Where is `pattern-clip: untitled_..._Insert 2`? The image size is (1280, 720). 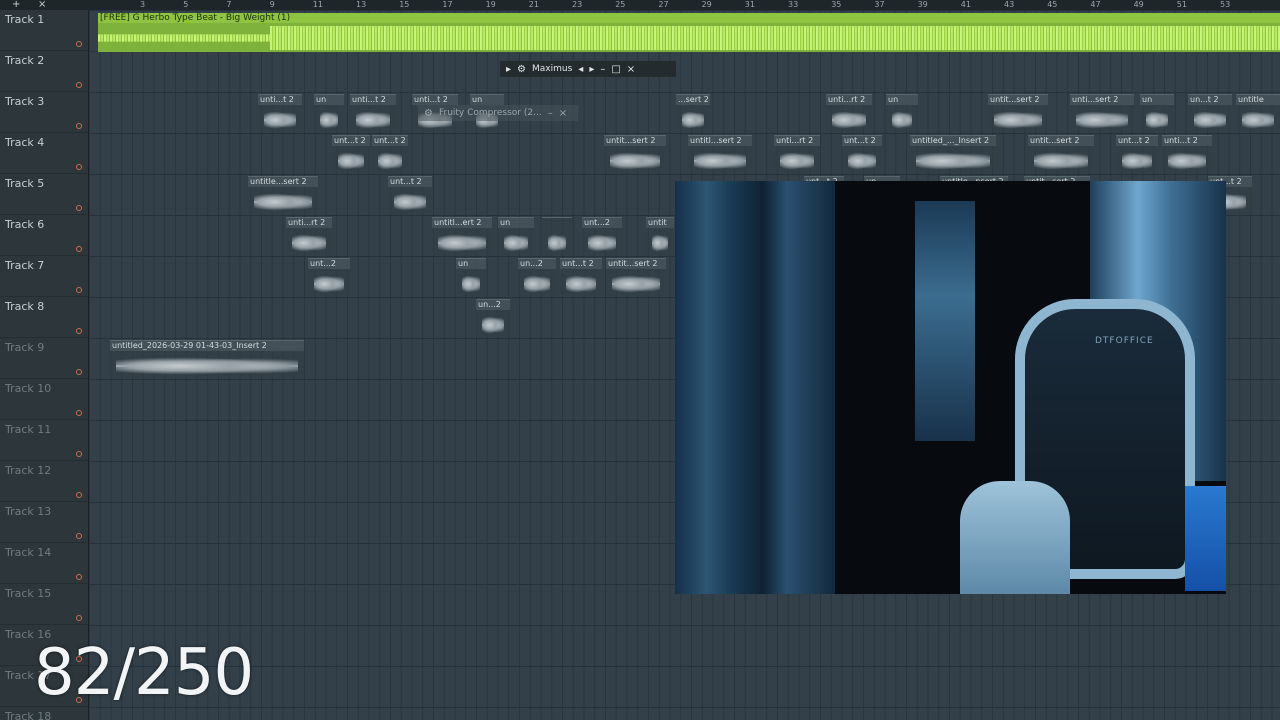
pattern-clip: untitled_..._Insert 2 is located at coordinates (953, 154).